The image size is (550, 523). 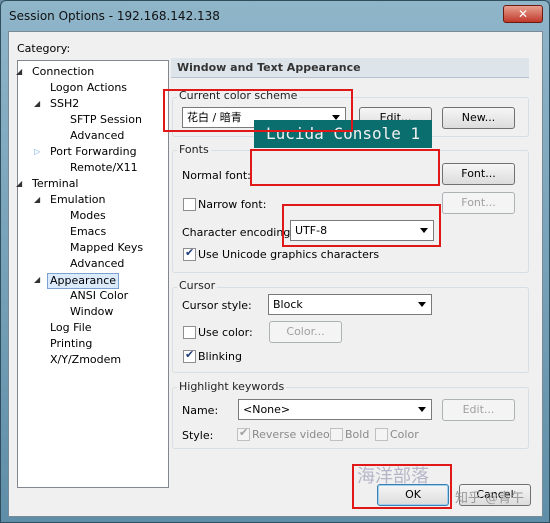 What do you see at coordinates (37, 151) in the screenshot?
I see `tree-expander-icon: ▷` at bounding box center [37, 151].